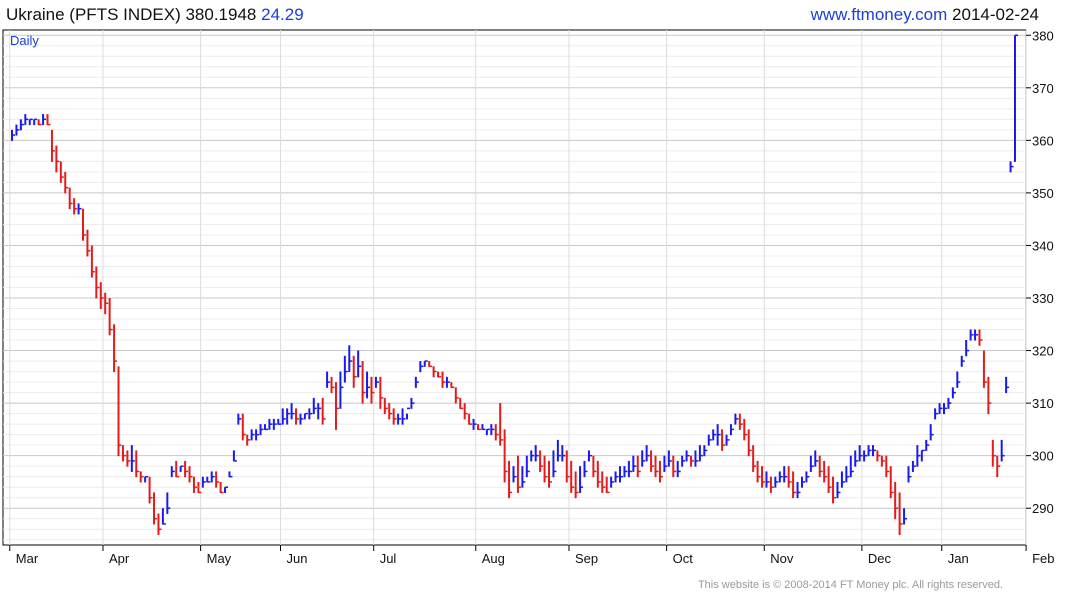 Image resolution: width=1075 pixels, height=600 pixels. Describe the element at coordinates (388, 558) in the screenshot. I see `x-tick-label: Jul` at that location.